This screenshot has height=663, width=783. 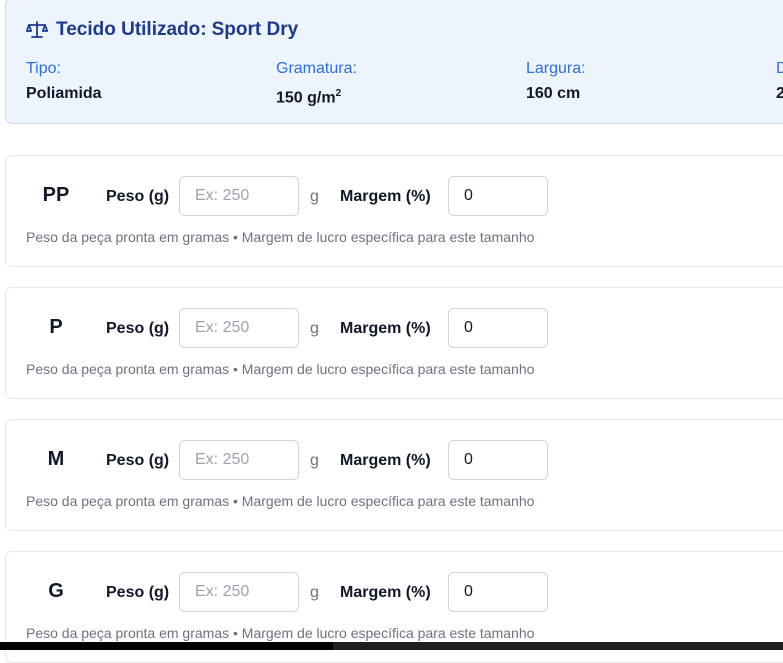 What do you see at coordinates (779, 81) in the screenshot?
I see `spec-partial: D 2` at bounding box center [779, 81].